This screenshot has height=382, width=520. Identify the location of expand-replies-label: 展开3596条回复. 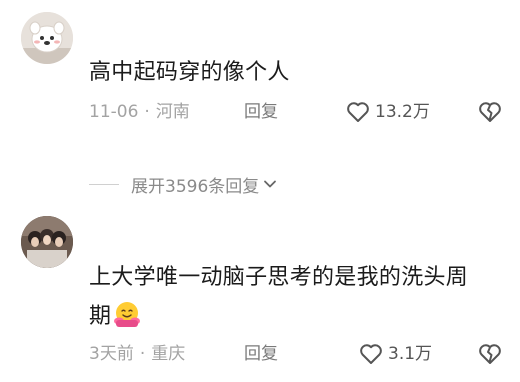
(195, 186).